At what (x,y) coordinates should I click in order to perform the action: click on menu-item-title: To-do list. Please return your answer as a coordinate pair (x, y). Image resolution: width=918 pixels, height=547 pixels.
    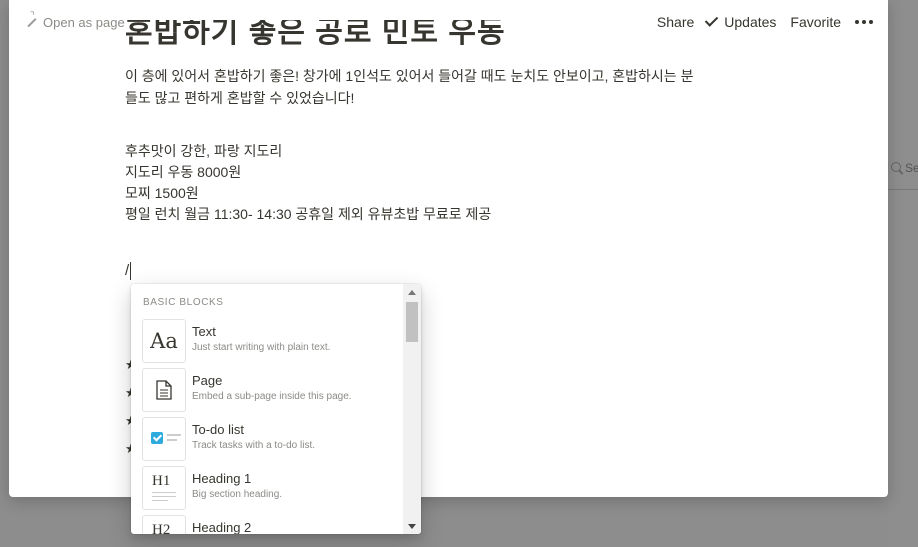
    Looking at the image, I should click on (218, 429).